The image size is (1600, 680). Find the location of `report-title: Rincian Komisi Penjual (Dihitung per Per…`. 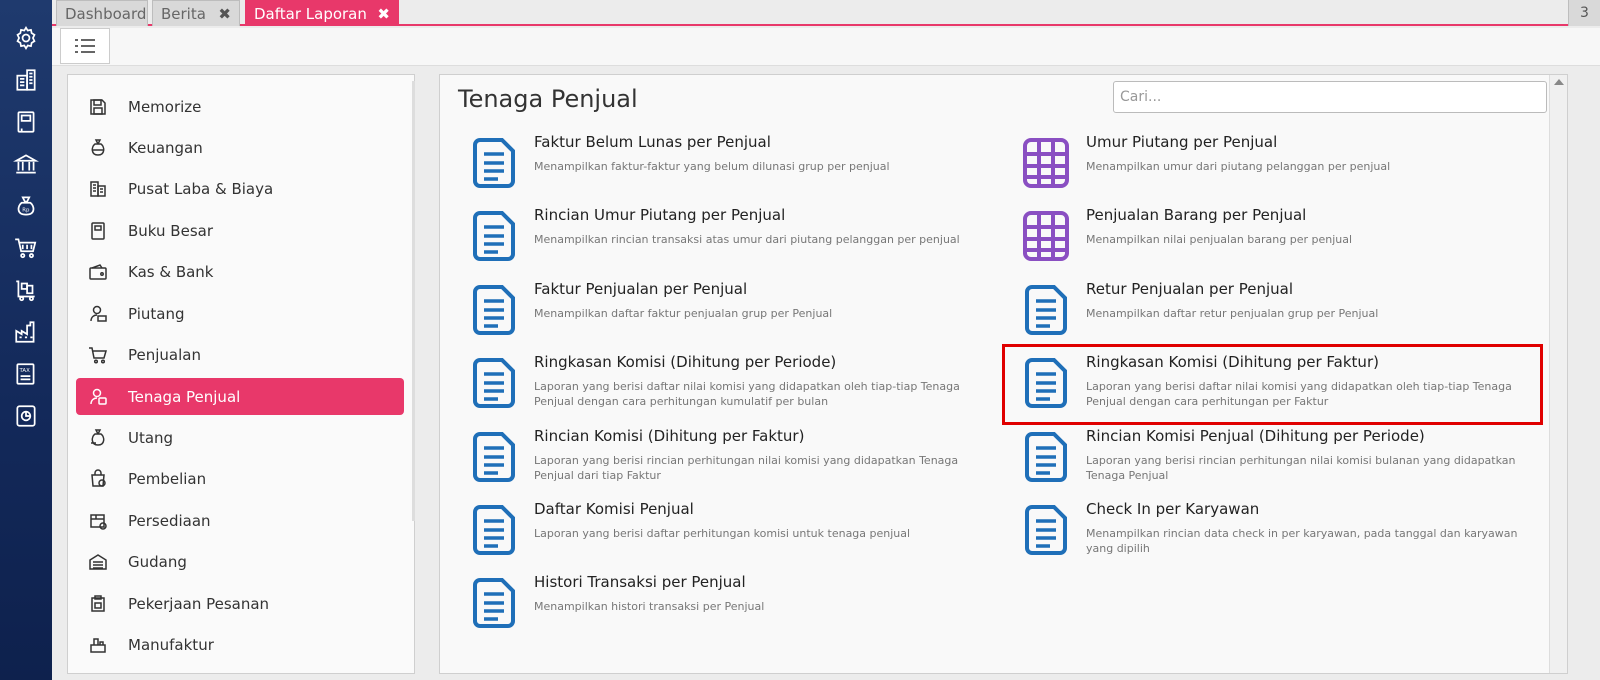

report-title: Rincian Komisi Penjual (Dihitung per Per… is located at coordinates (1255, 436).